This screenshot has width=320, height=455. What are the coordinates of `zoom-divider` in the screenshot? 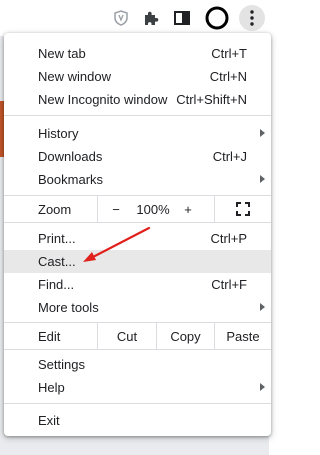 It's located at (97, 209).